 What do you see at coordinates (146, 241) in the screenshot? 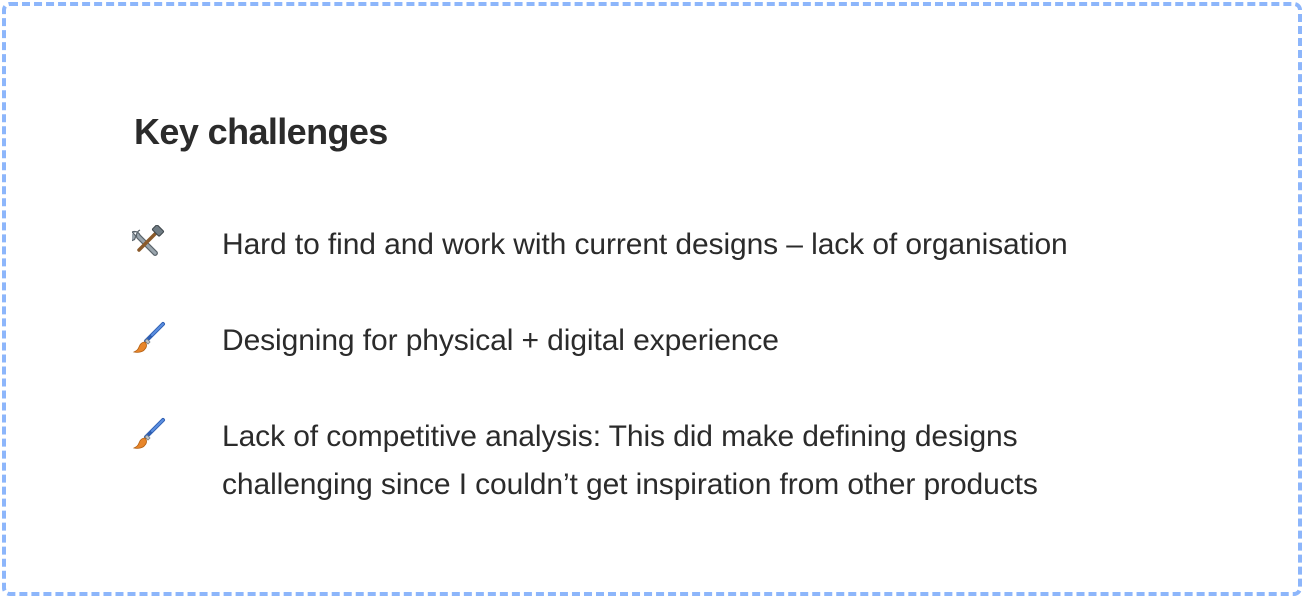
I see `hammer-wrench-icon` at bounding box center [146, 241].